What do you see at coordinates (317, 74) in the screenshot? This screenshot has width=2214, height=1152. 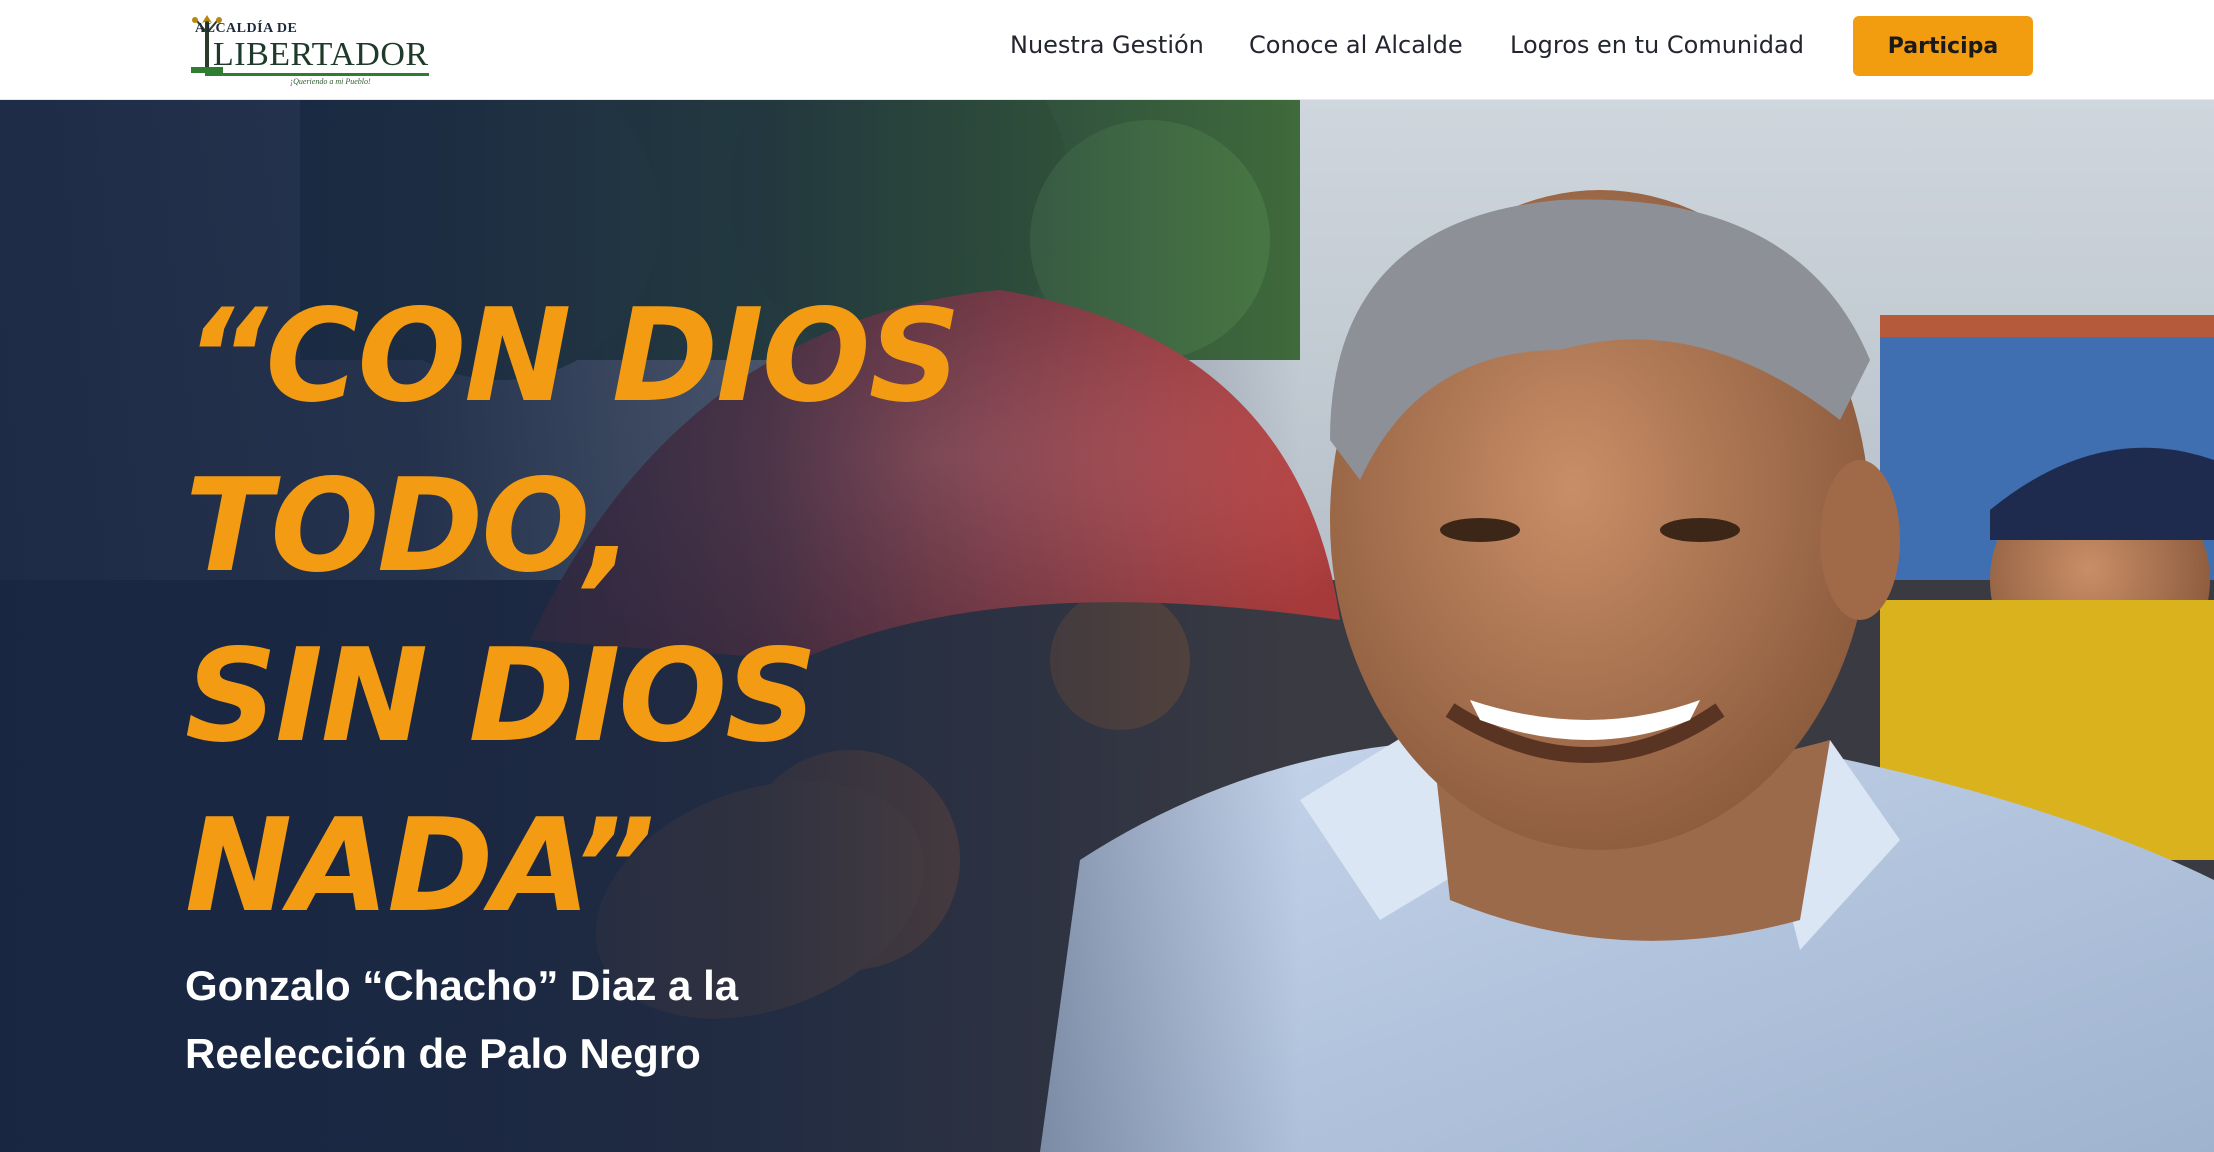 I see `logo-underline` at bounding box center [317, 74].